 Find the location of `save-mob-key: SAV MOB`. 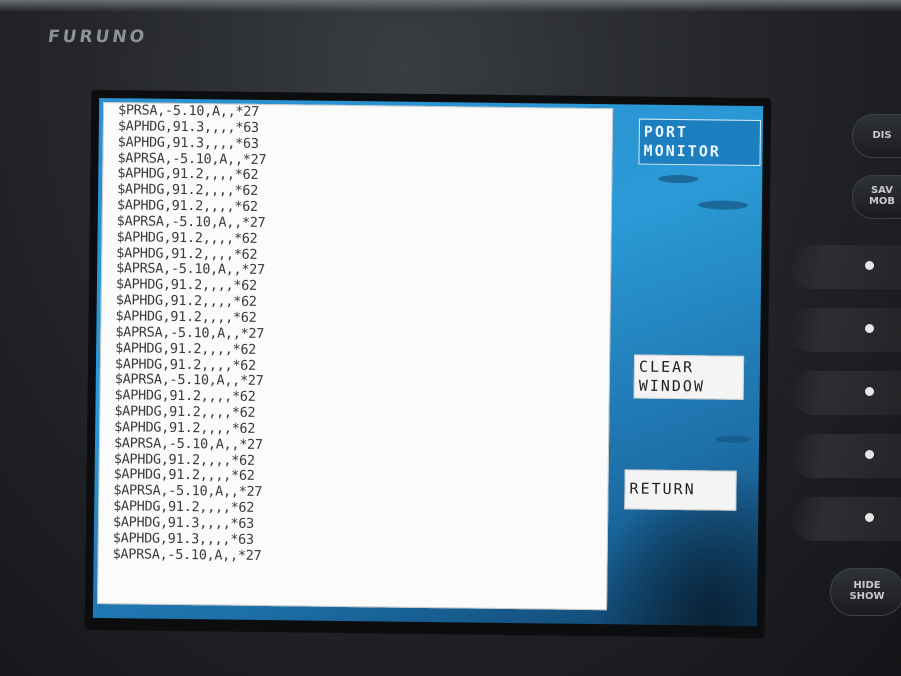

save-mob-key: SAV MOB is located at coordinates (876, 197).